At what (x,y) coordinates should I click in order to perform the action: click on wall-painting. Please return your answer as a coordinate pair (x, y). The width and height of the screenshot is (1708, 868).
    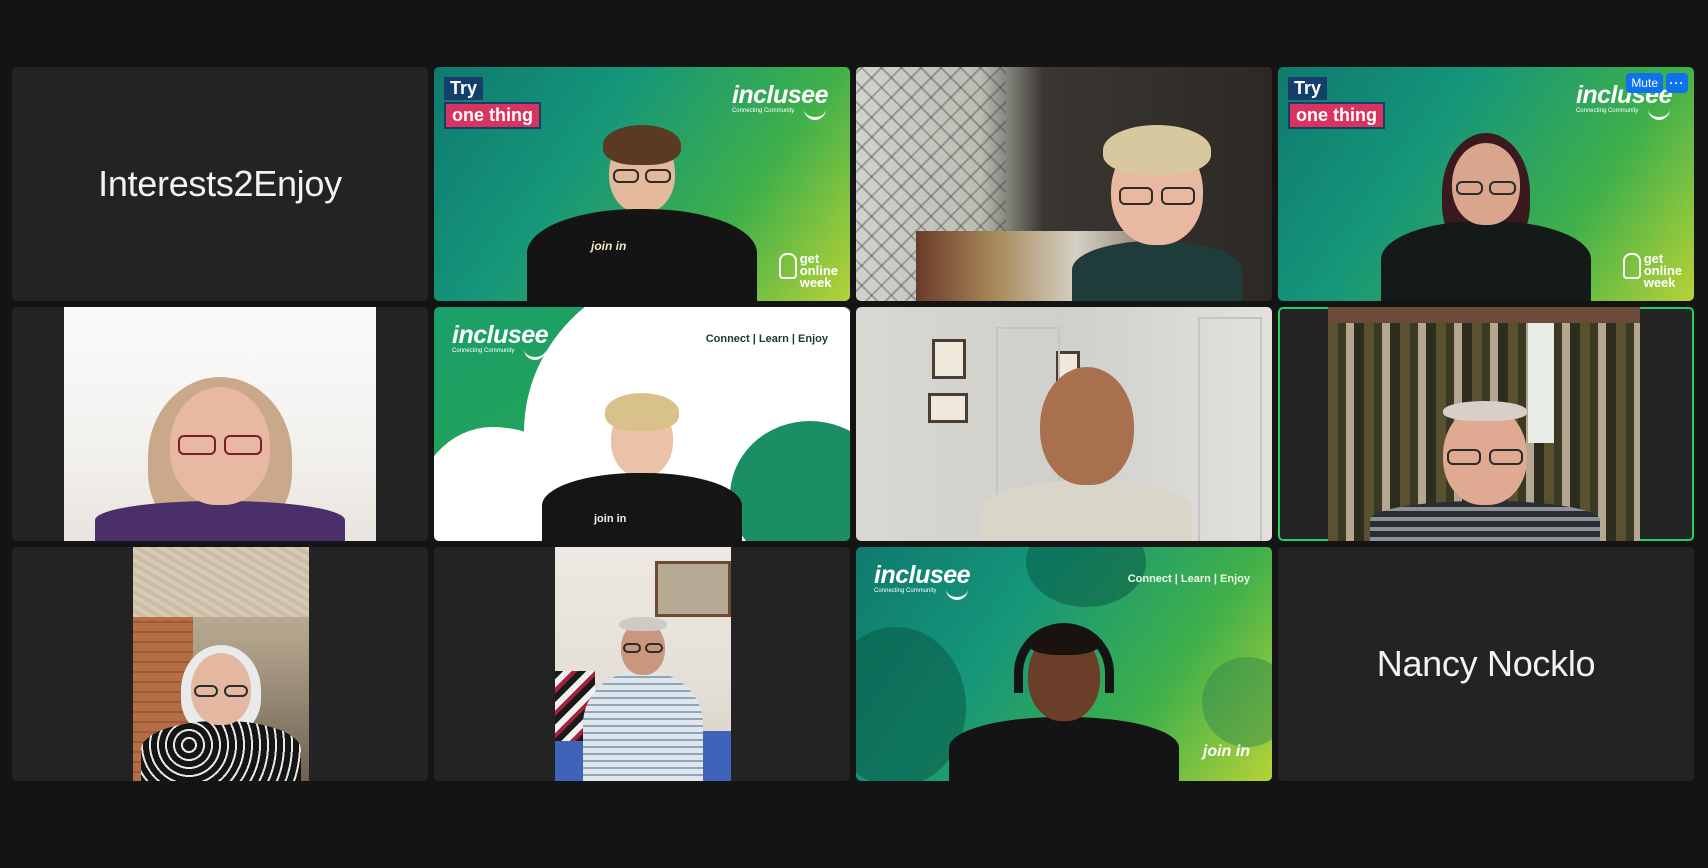
    Looking at the image, I should click on (693, 589).